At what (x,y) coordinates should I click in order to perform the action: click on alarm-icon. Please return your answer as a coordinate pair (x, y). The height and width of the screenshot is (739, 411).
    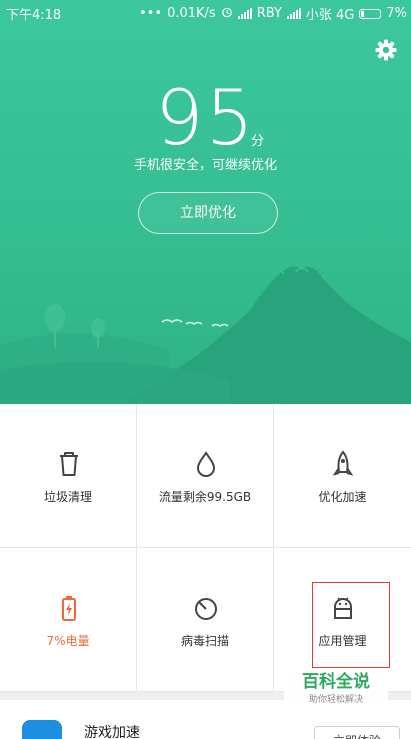
    Looking at the image, I should click on (227, 14).